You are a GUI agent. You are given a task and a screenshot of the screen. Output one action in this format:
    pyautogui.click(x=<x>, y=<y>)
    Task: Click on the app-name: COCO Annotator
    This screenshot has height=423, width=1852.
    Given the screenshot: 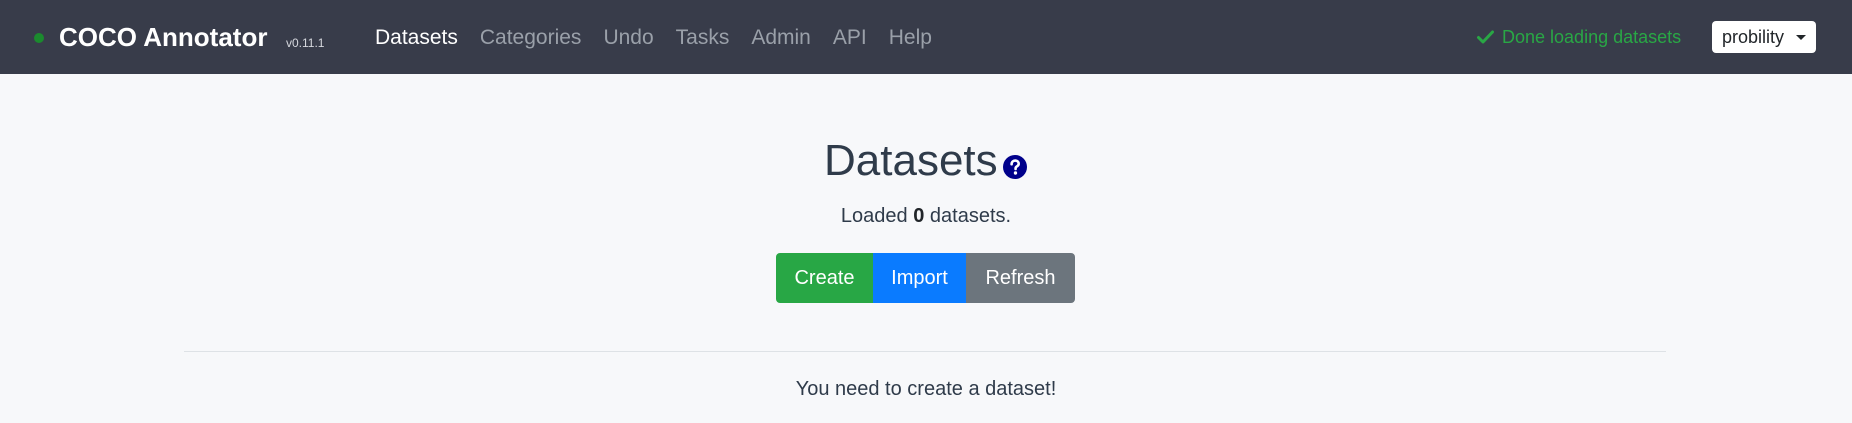 What is the action you would take?
    pyautogui.click(x=163, y=37)
    